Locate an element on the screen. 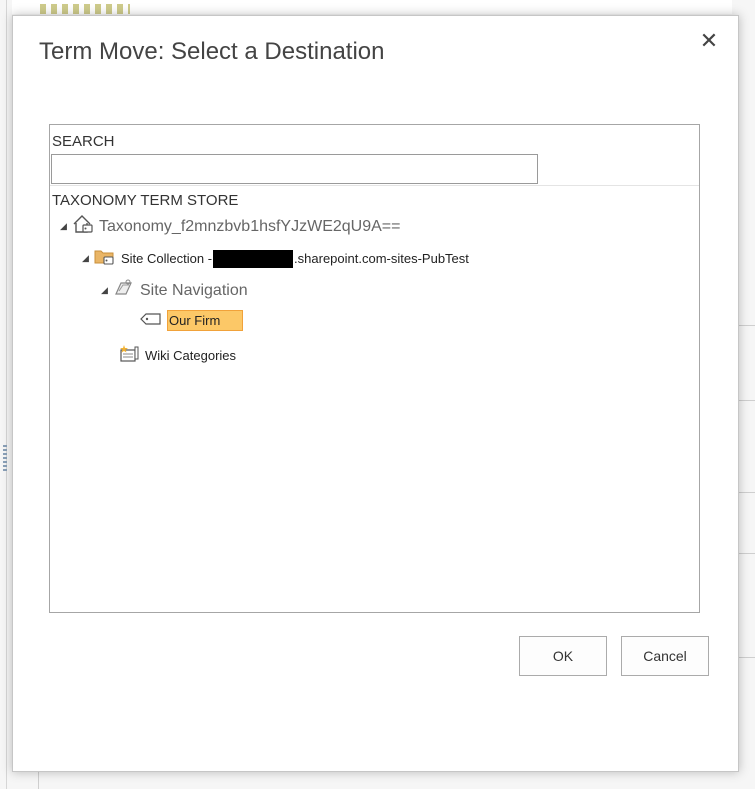 The width and height of the screenshot is (755, 789). redaction-block is located at coordinates (253, 258).